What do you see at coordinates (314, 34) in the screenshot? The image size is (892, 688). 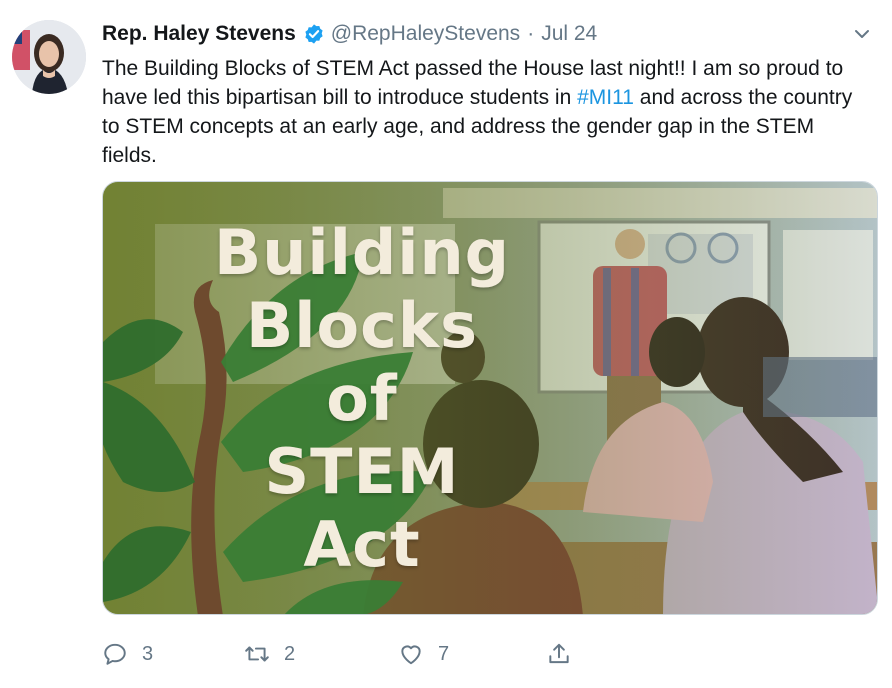 I see `verified-badge-icon` at bounding box center [314, 34].